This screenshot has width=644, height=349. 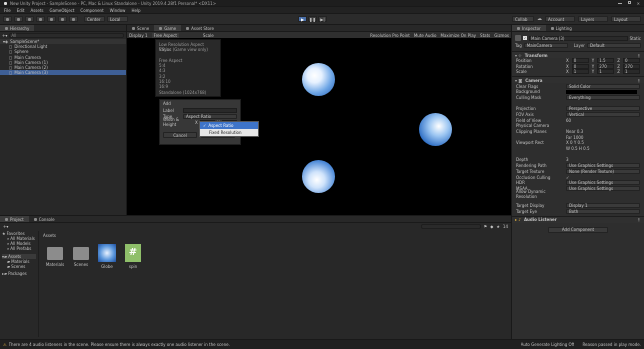 I want to click on camera-dropdown: Display 1, so click(x=603, y=205).